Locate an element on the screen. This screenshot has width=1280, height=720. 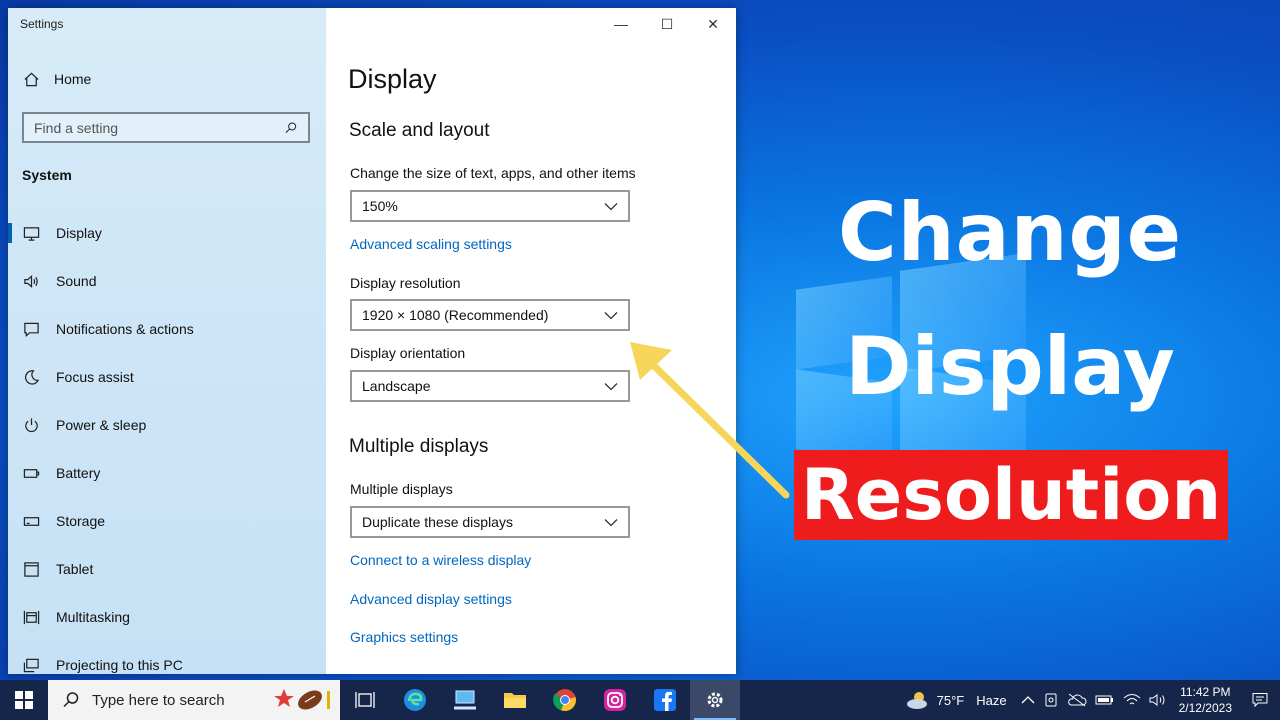
sidebar-item-label: Display is located at coordinates (79, 233).